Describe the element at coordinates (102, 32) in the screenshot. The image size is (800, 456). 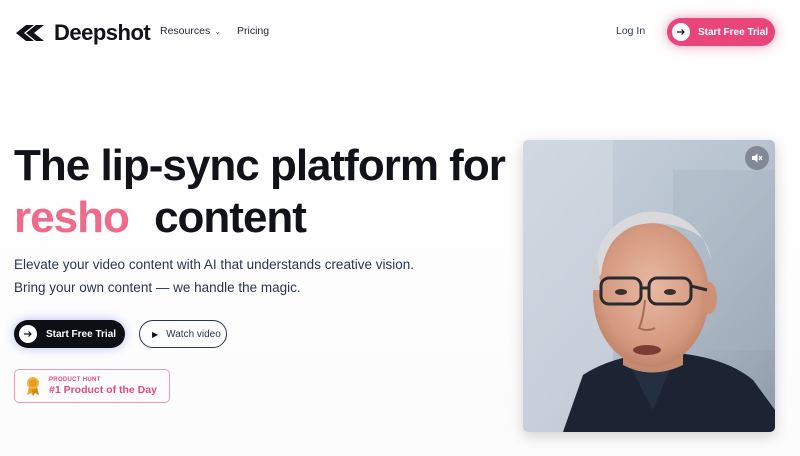
I see `brand-name: Deepshot` at that location.